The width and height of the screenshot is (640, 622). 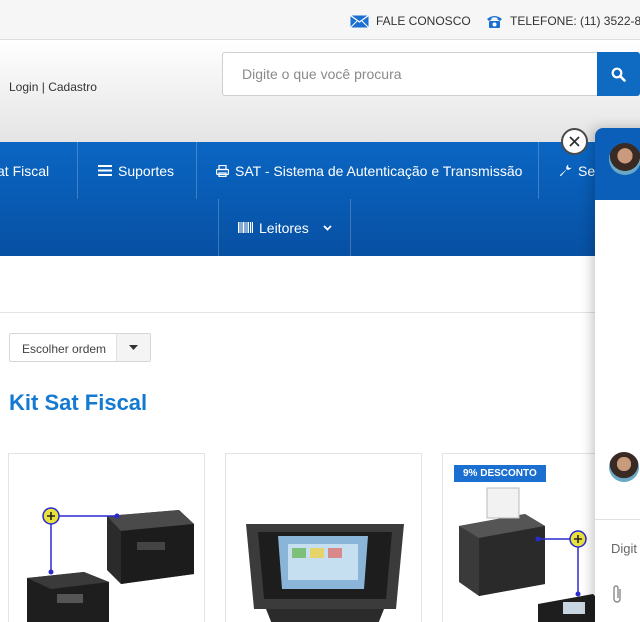 I want to click on nav-label: Leitores, so click(x=284, y=227).